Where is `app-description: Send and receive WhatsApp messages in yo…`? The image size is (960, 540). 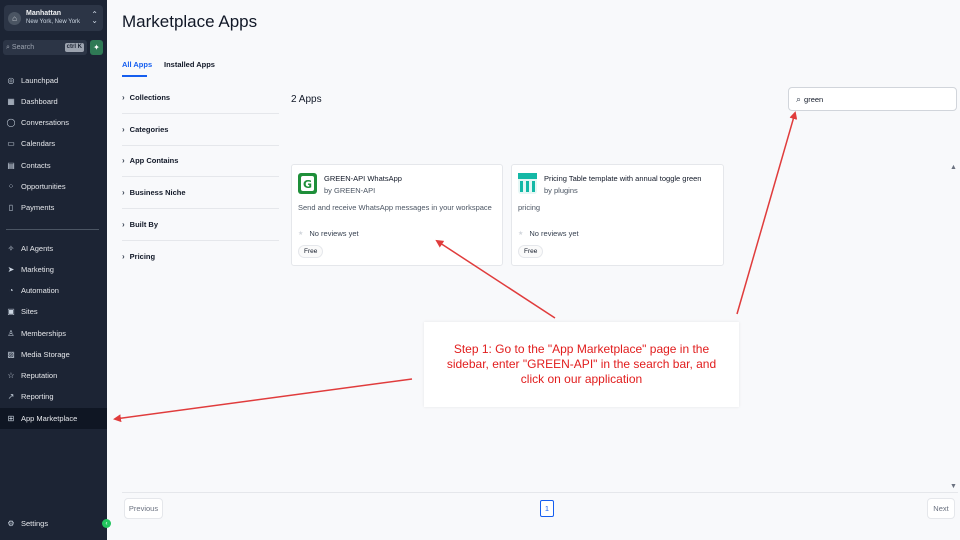 app-description: Send and receive WhatsApp messages in yo… is located at coordinates (395, 207).